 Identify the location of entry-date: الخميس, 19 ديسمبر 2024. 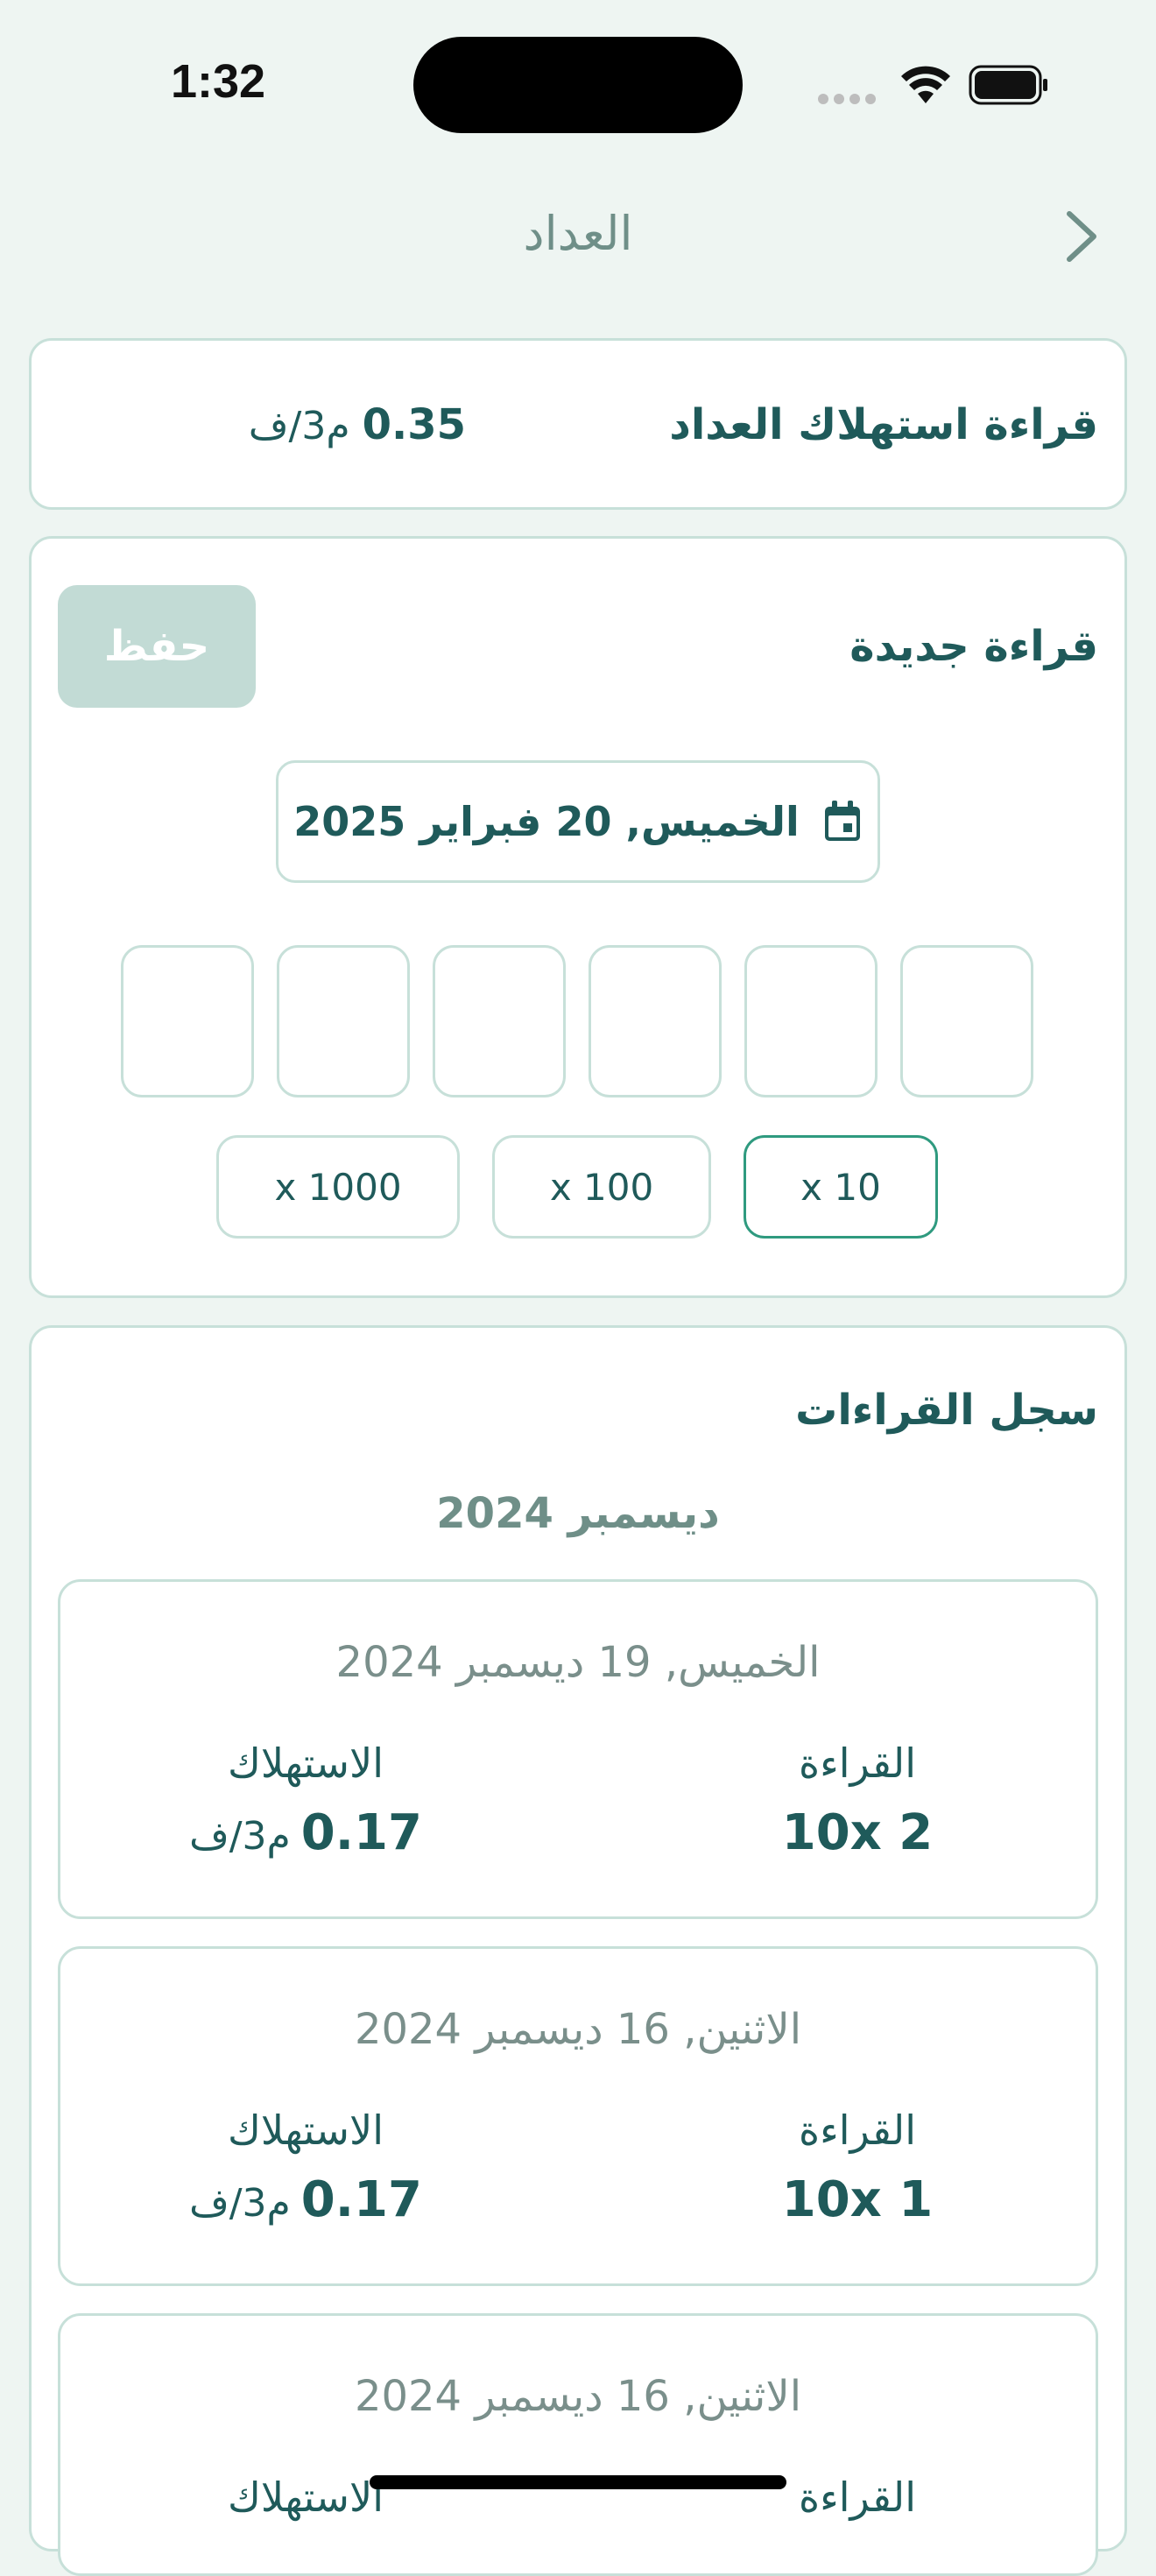
(578, 1662).